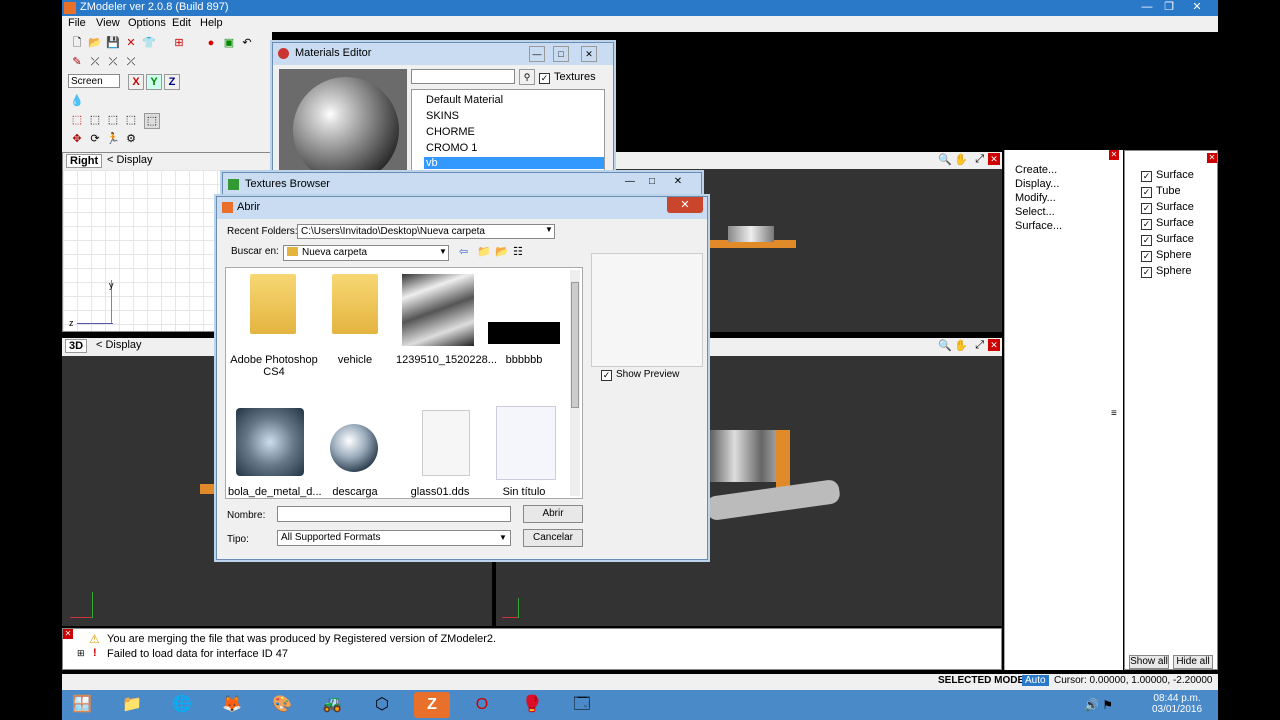  I want to click on menu-view: View, so click(108, 23).